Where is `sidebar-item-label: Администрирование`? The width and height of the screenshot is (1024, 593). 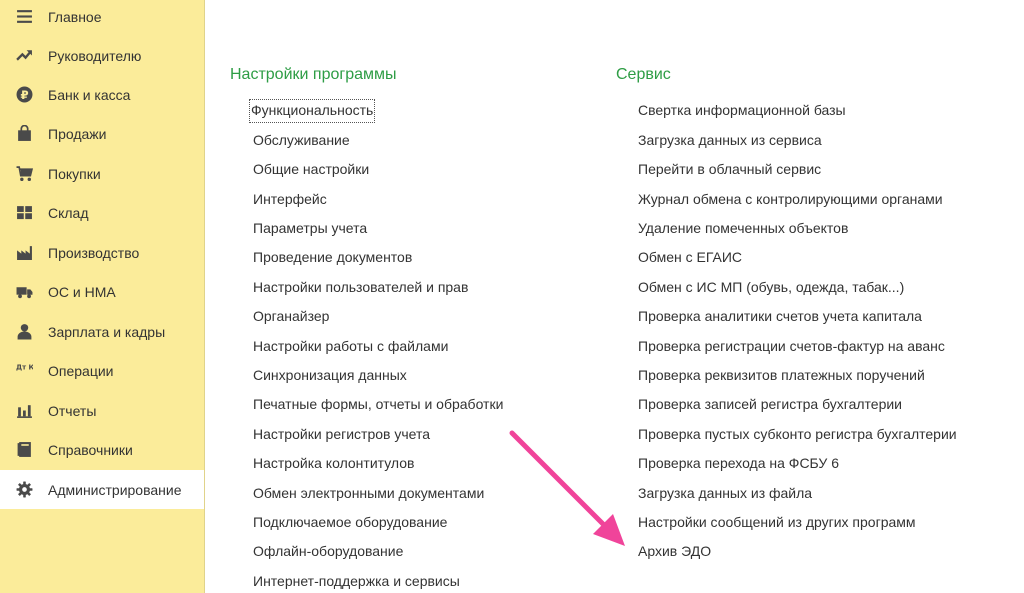
sidebar-item-label: Администрирование is located at coordinates (115, 489).